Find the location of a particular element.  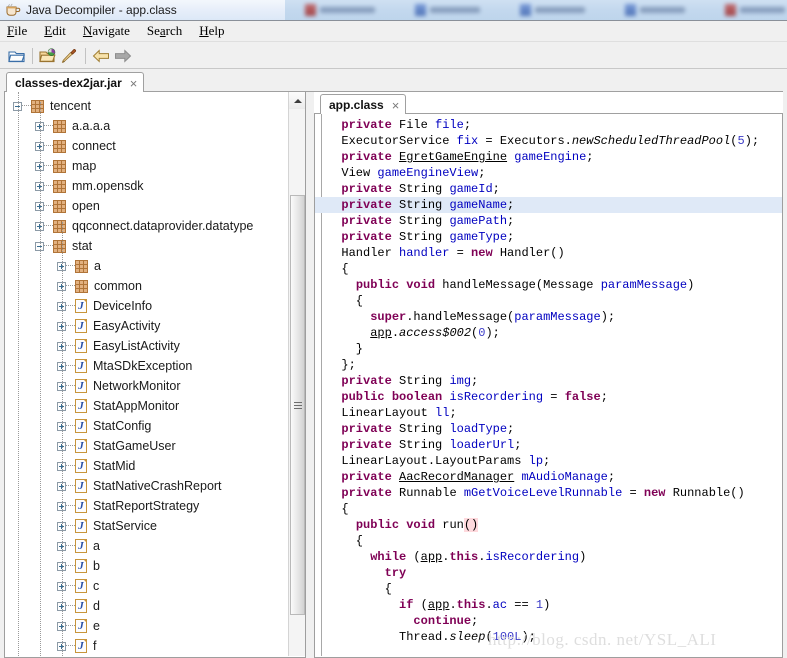

menu-file: File is located at coordinates (17, 31).